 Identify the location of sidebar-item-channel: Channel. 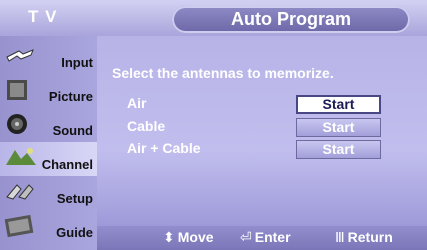
(48, 159).